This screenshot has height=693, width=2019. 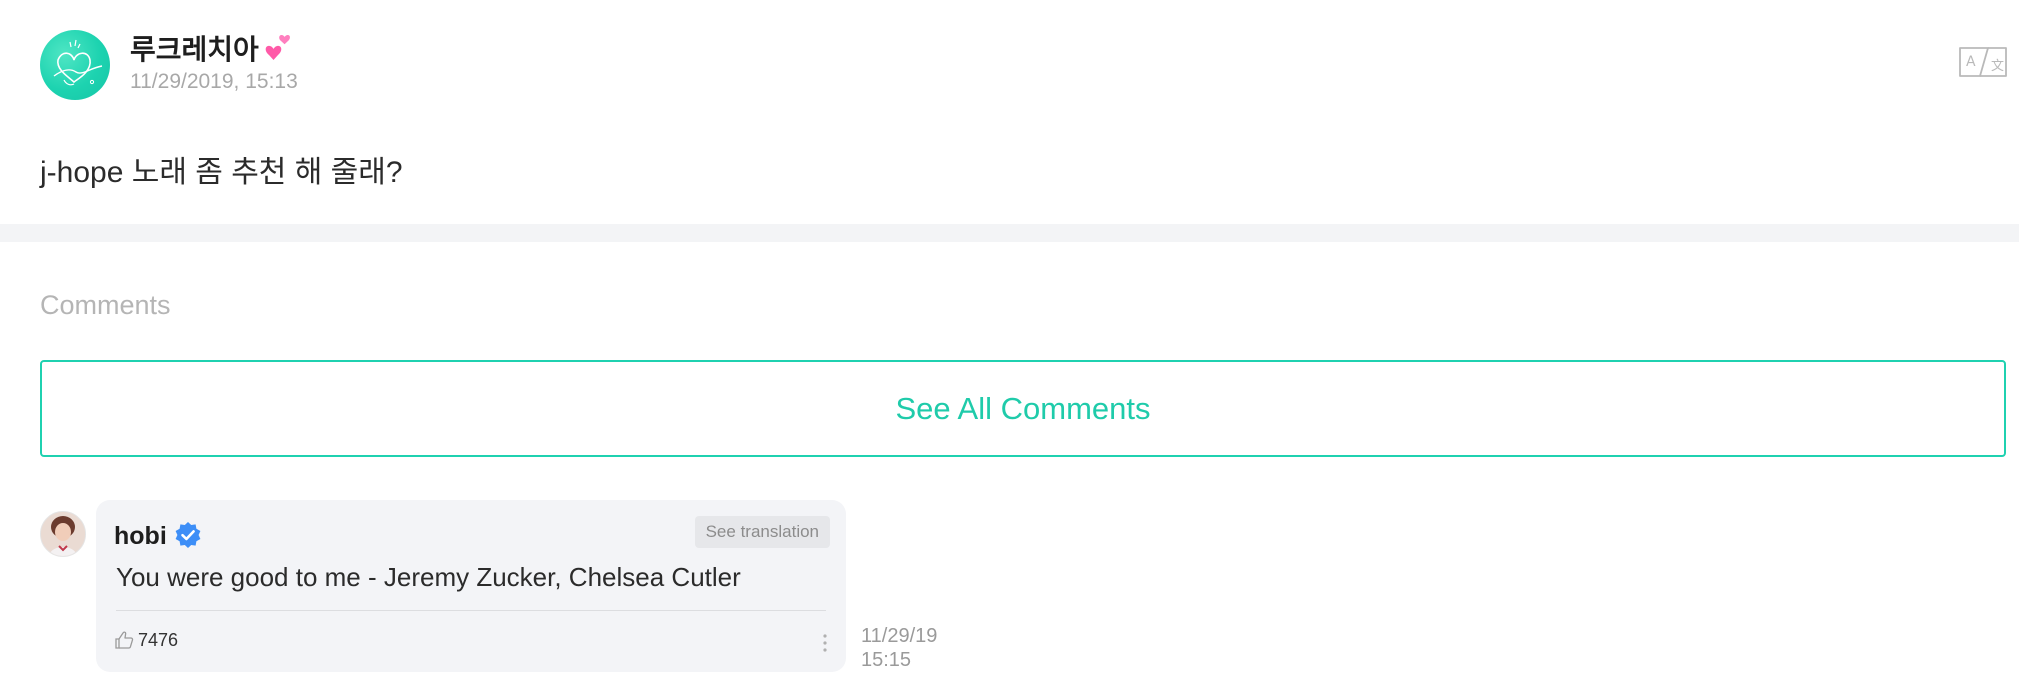 What do you see at coordinates (1997, 66) in the screenshot?
I see `svg-text: 文` at bounding box center [1997, 66].